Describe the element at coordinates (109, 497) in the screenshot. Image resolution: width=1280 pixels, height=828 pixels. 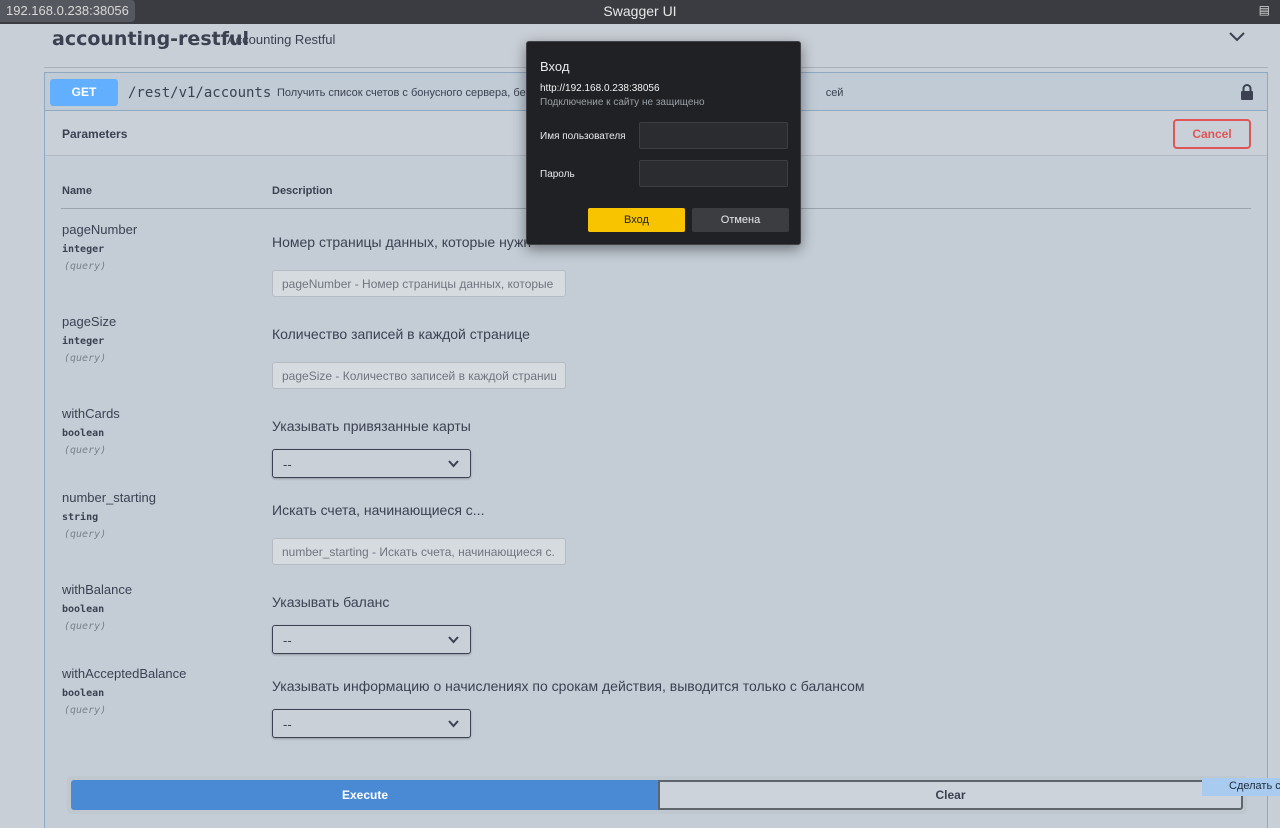
I see `param-name: number_starting` at that location.